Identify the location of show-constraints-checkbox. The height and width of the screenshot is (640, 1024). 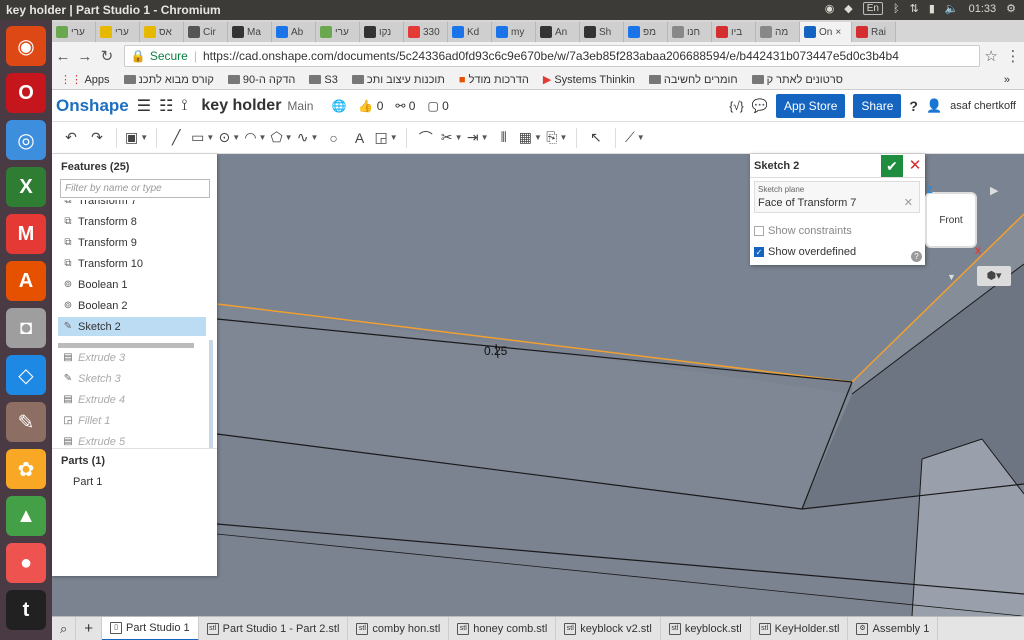
(759, 231).